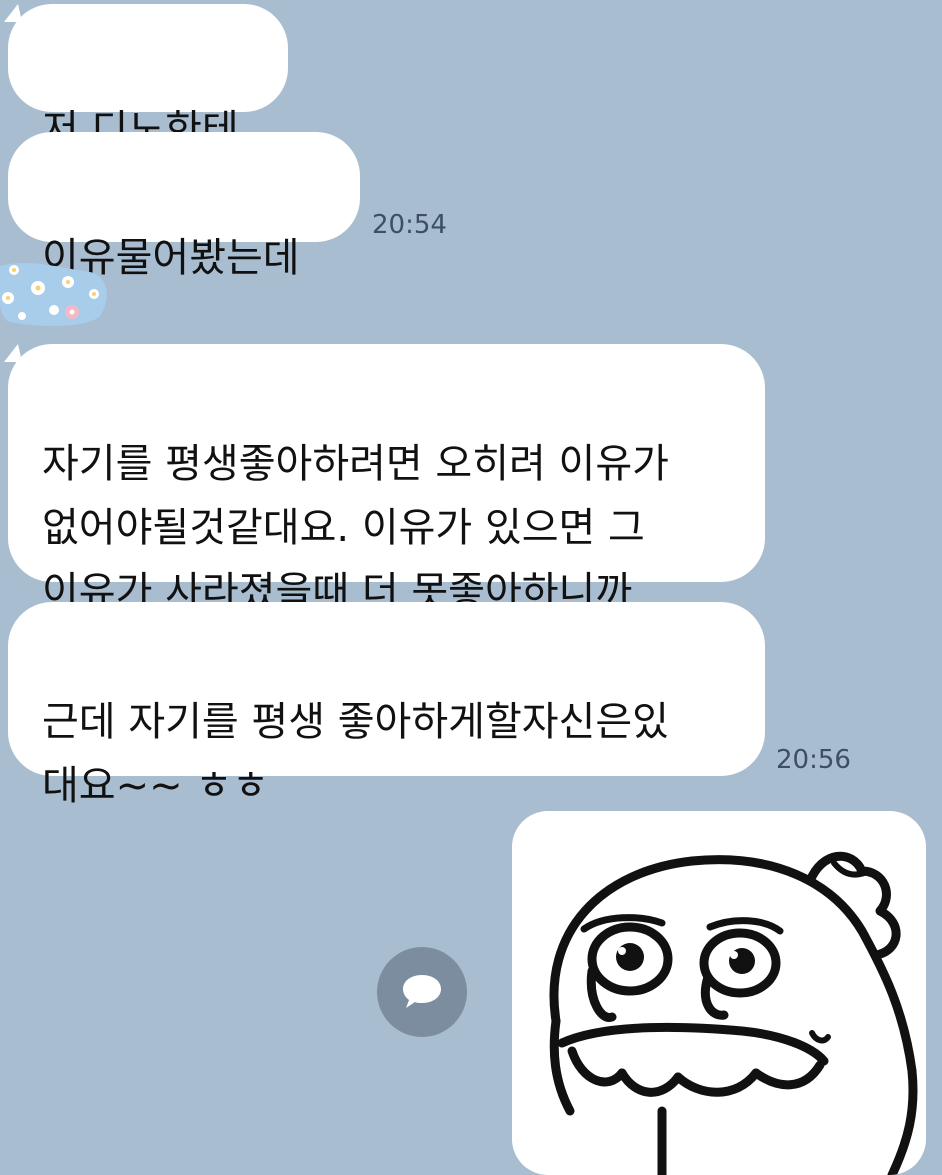  I want to click on share-button, so click(422, 992).